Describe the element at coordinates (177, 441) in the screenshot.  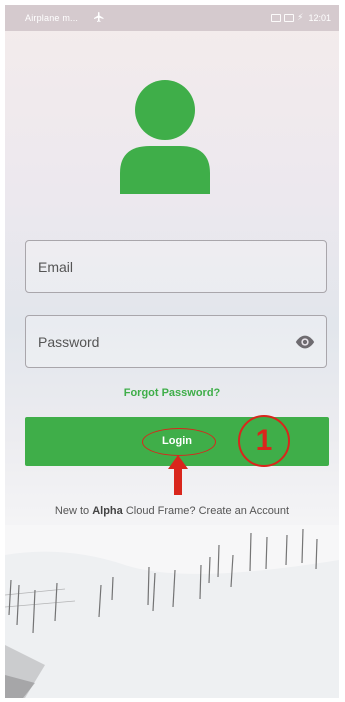
I see `login-button-label: Login` at that location.